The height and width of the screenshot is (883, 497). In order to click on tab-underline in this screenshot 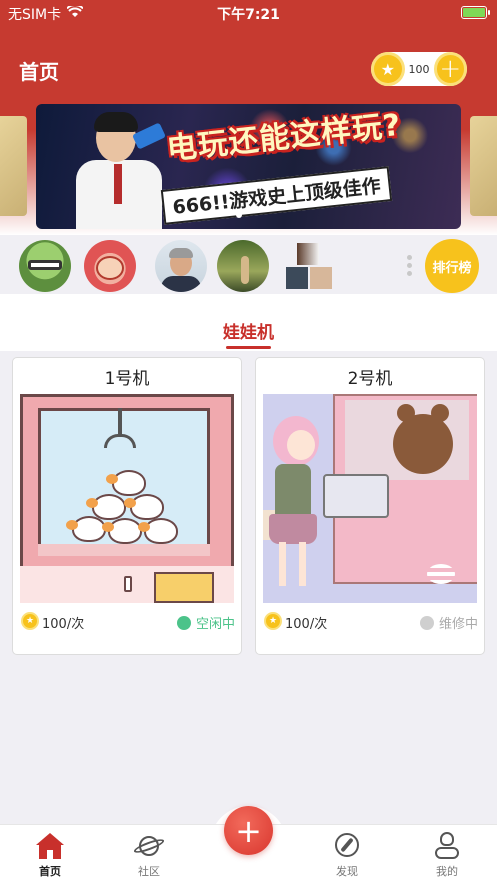, I will do `click(248, 347)`.